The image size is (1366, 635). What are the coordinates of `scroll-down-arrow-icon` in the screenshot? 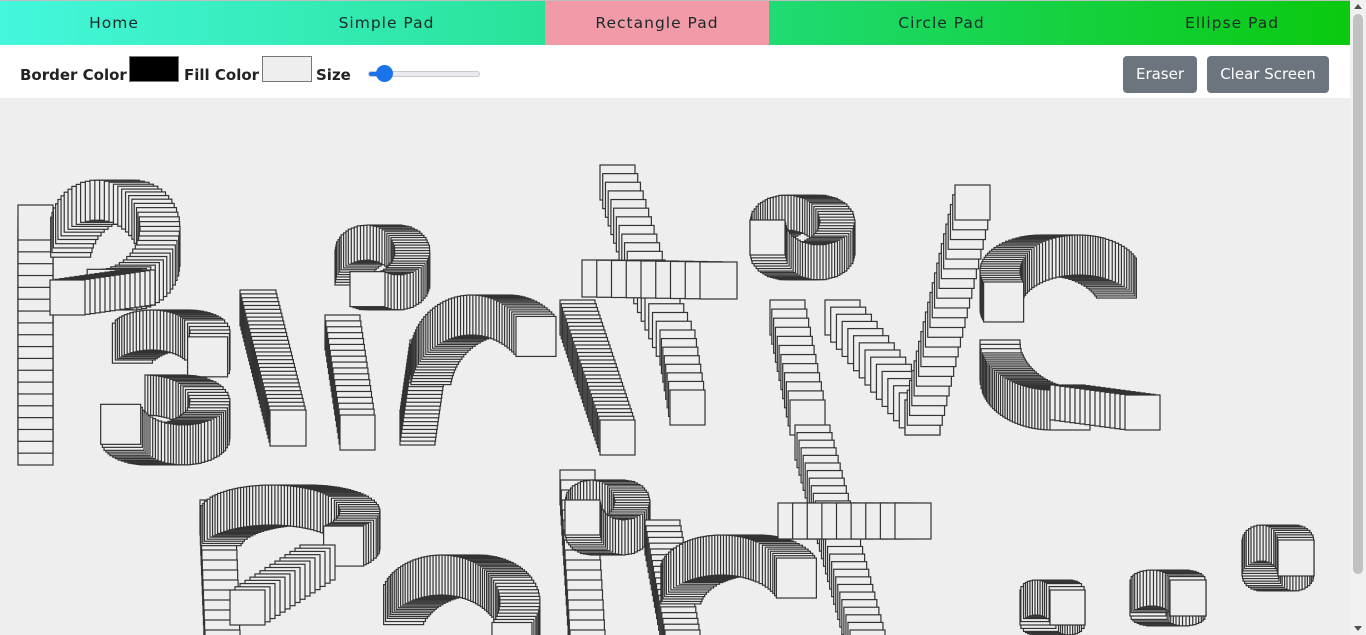 It's located at (1358, 628).